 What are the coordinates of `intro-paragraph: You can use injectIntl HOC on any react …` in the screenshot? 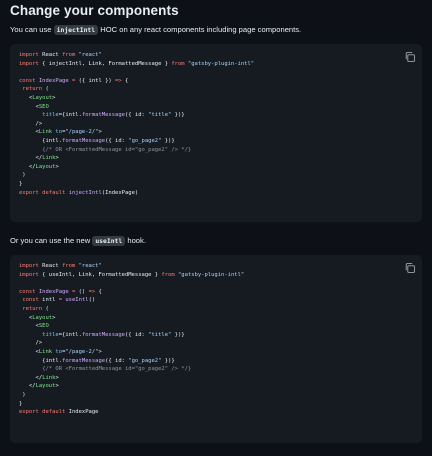 It's located at (156, 30).